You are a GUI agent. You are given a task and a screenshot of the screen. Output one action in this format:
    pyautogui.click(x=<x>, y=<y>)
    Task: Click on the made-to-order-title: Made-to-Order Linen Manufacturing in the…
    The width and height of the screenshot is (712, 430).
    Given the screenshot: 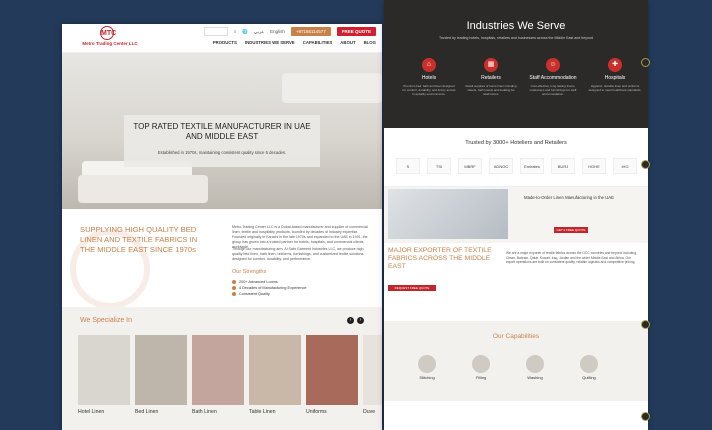 What is the action you would take?
    pyautogui.click(x=569, y=197)
    